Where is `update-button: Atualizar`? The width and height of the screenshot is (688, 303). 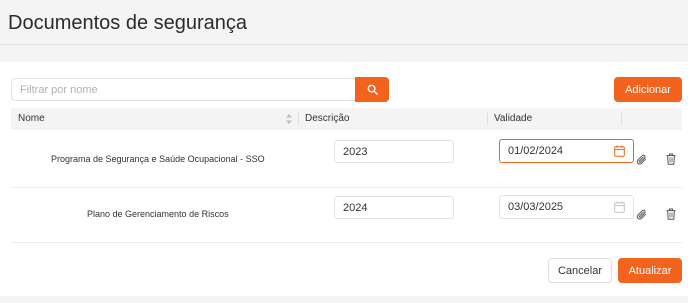
update-button: Atualizar is located at coordinates (650, 270).